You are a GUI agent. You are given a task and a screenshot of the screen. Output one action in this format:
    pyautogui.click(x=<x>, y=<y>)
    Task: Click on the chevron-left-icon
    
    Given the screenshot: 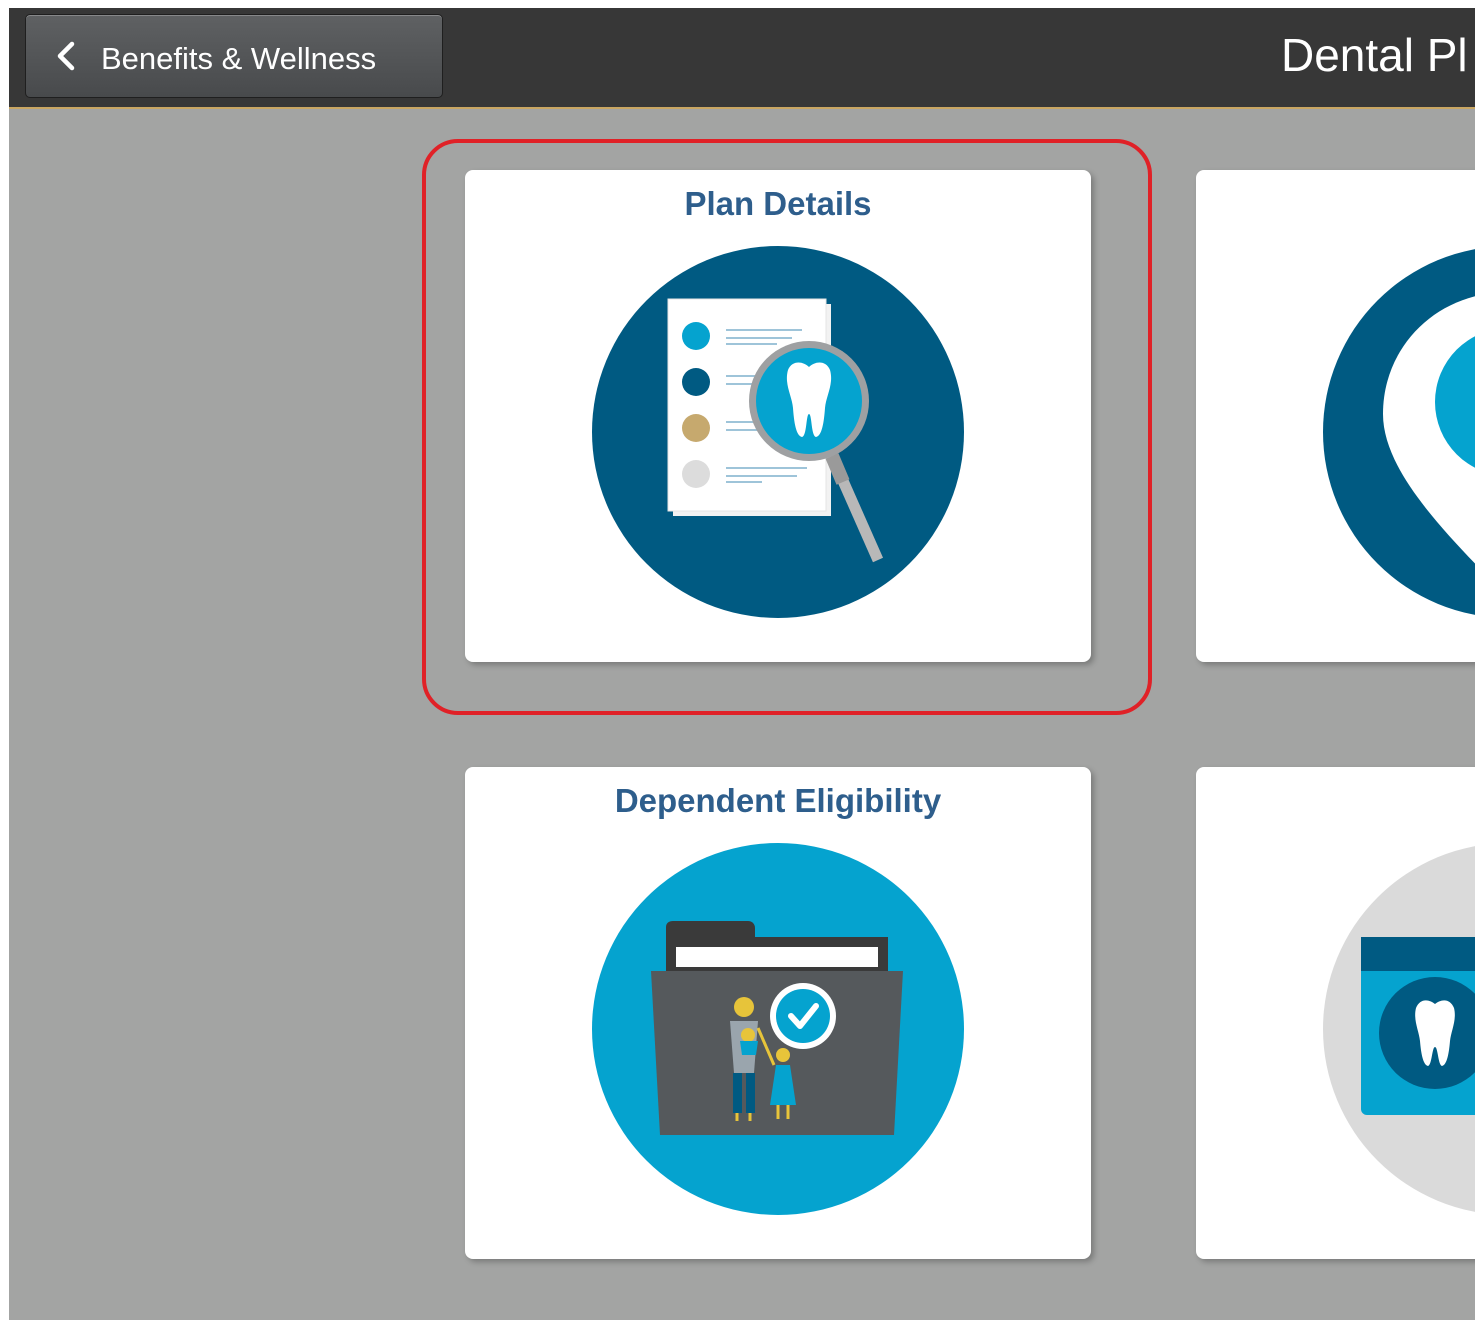 What is the action you would take?
    pyautogui.click(x=66, y=56)
    